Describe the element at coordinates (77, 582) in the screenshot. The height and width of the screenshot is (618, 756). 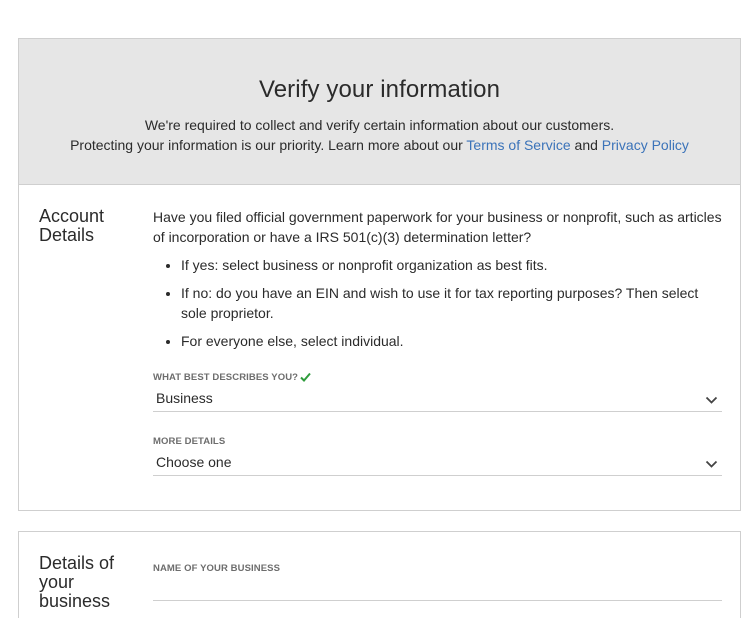
I see `business-details-title: Details of your business` at that location.